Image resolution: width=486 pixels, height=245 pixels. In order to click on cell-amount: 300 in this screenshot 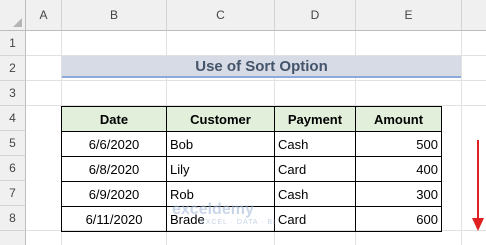, I will do `click(398, 194)`.